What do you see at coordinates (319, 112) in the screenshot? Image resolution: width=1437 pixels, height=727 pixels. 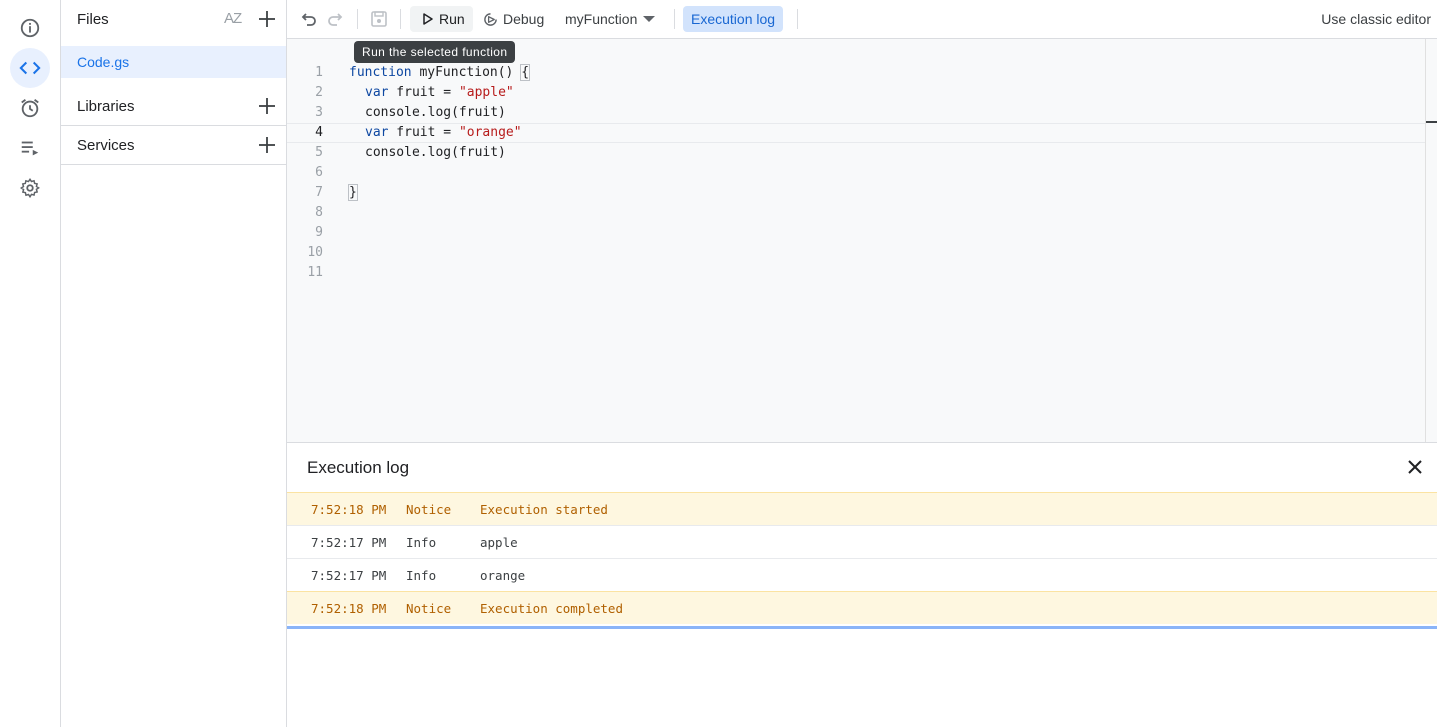 I see `line-number: 3` at bounding box center [319, 112].